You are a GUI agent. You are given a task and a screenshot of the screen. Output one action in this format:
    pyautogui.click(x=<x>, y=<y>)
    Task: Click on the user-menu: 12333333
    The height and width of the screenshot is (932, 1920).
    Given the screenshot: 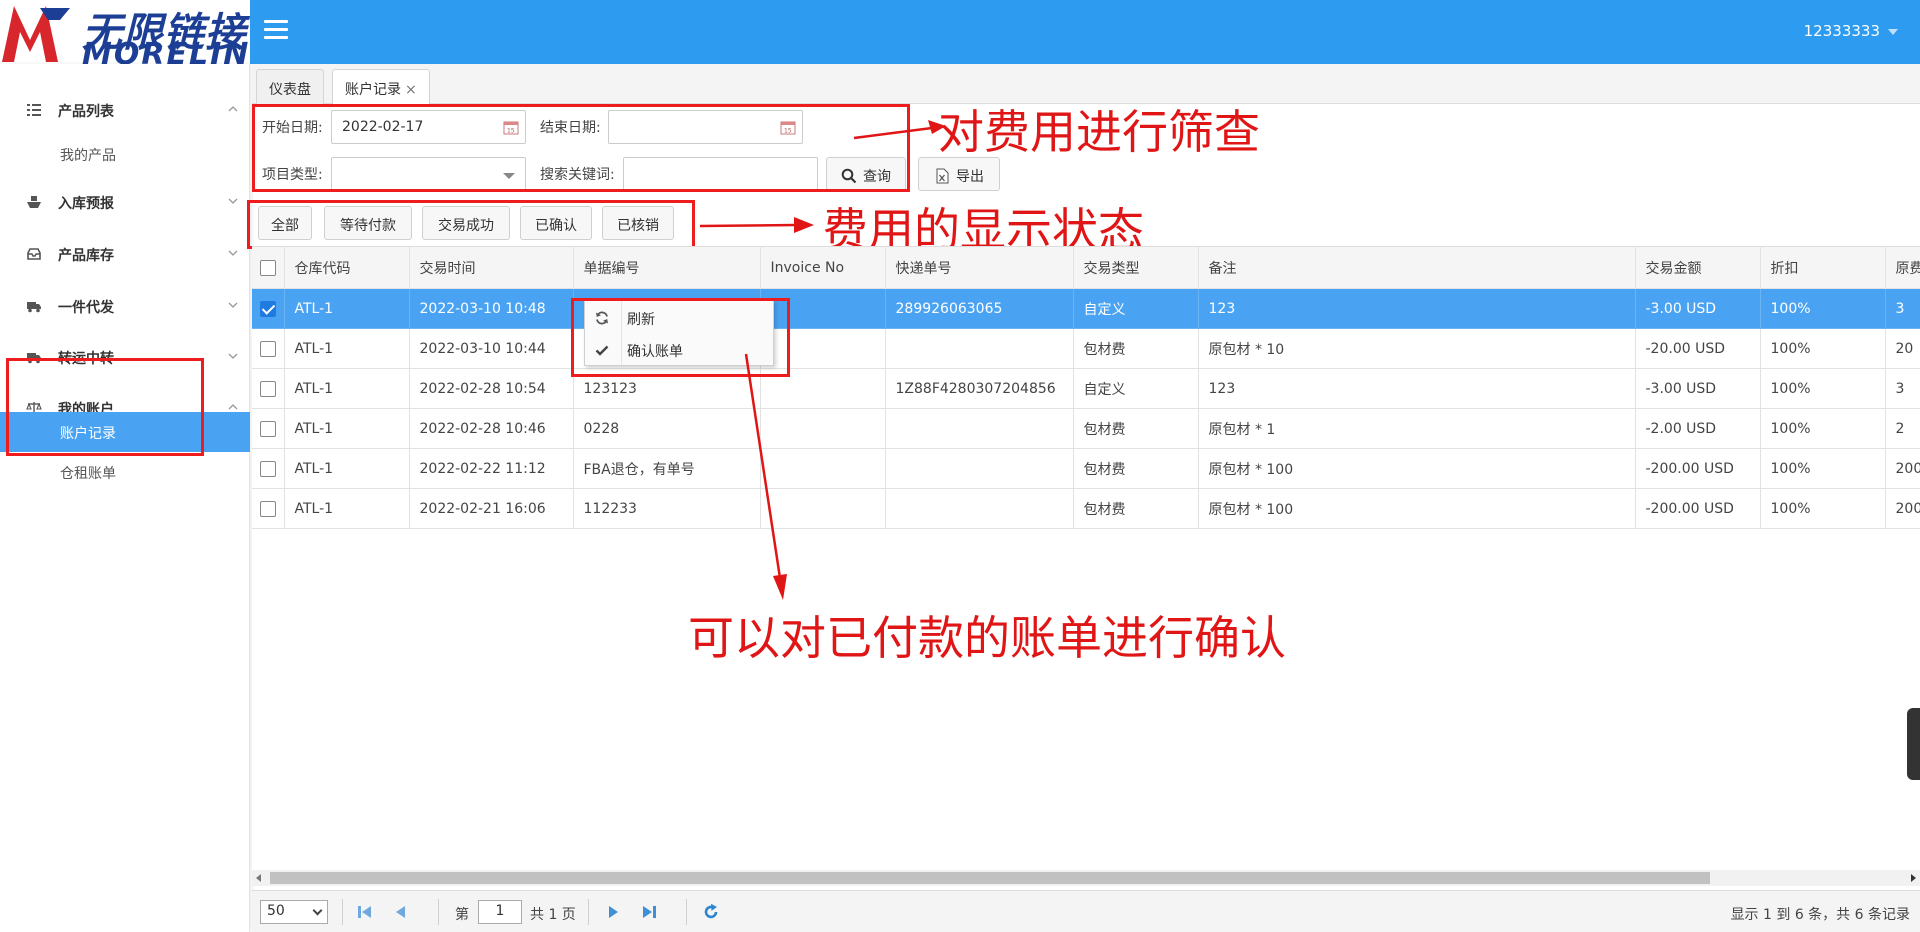 What is the action you would take?
    pyautogui.click(x=1851, y=31)
    